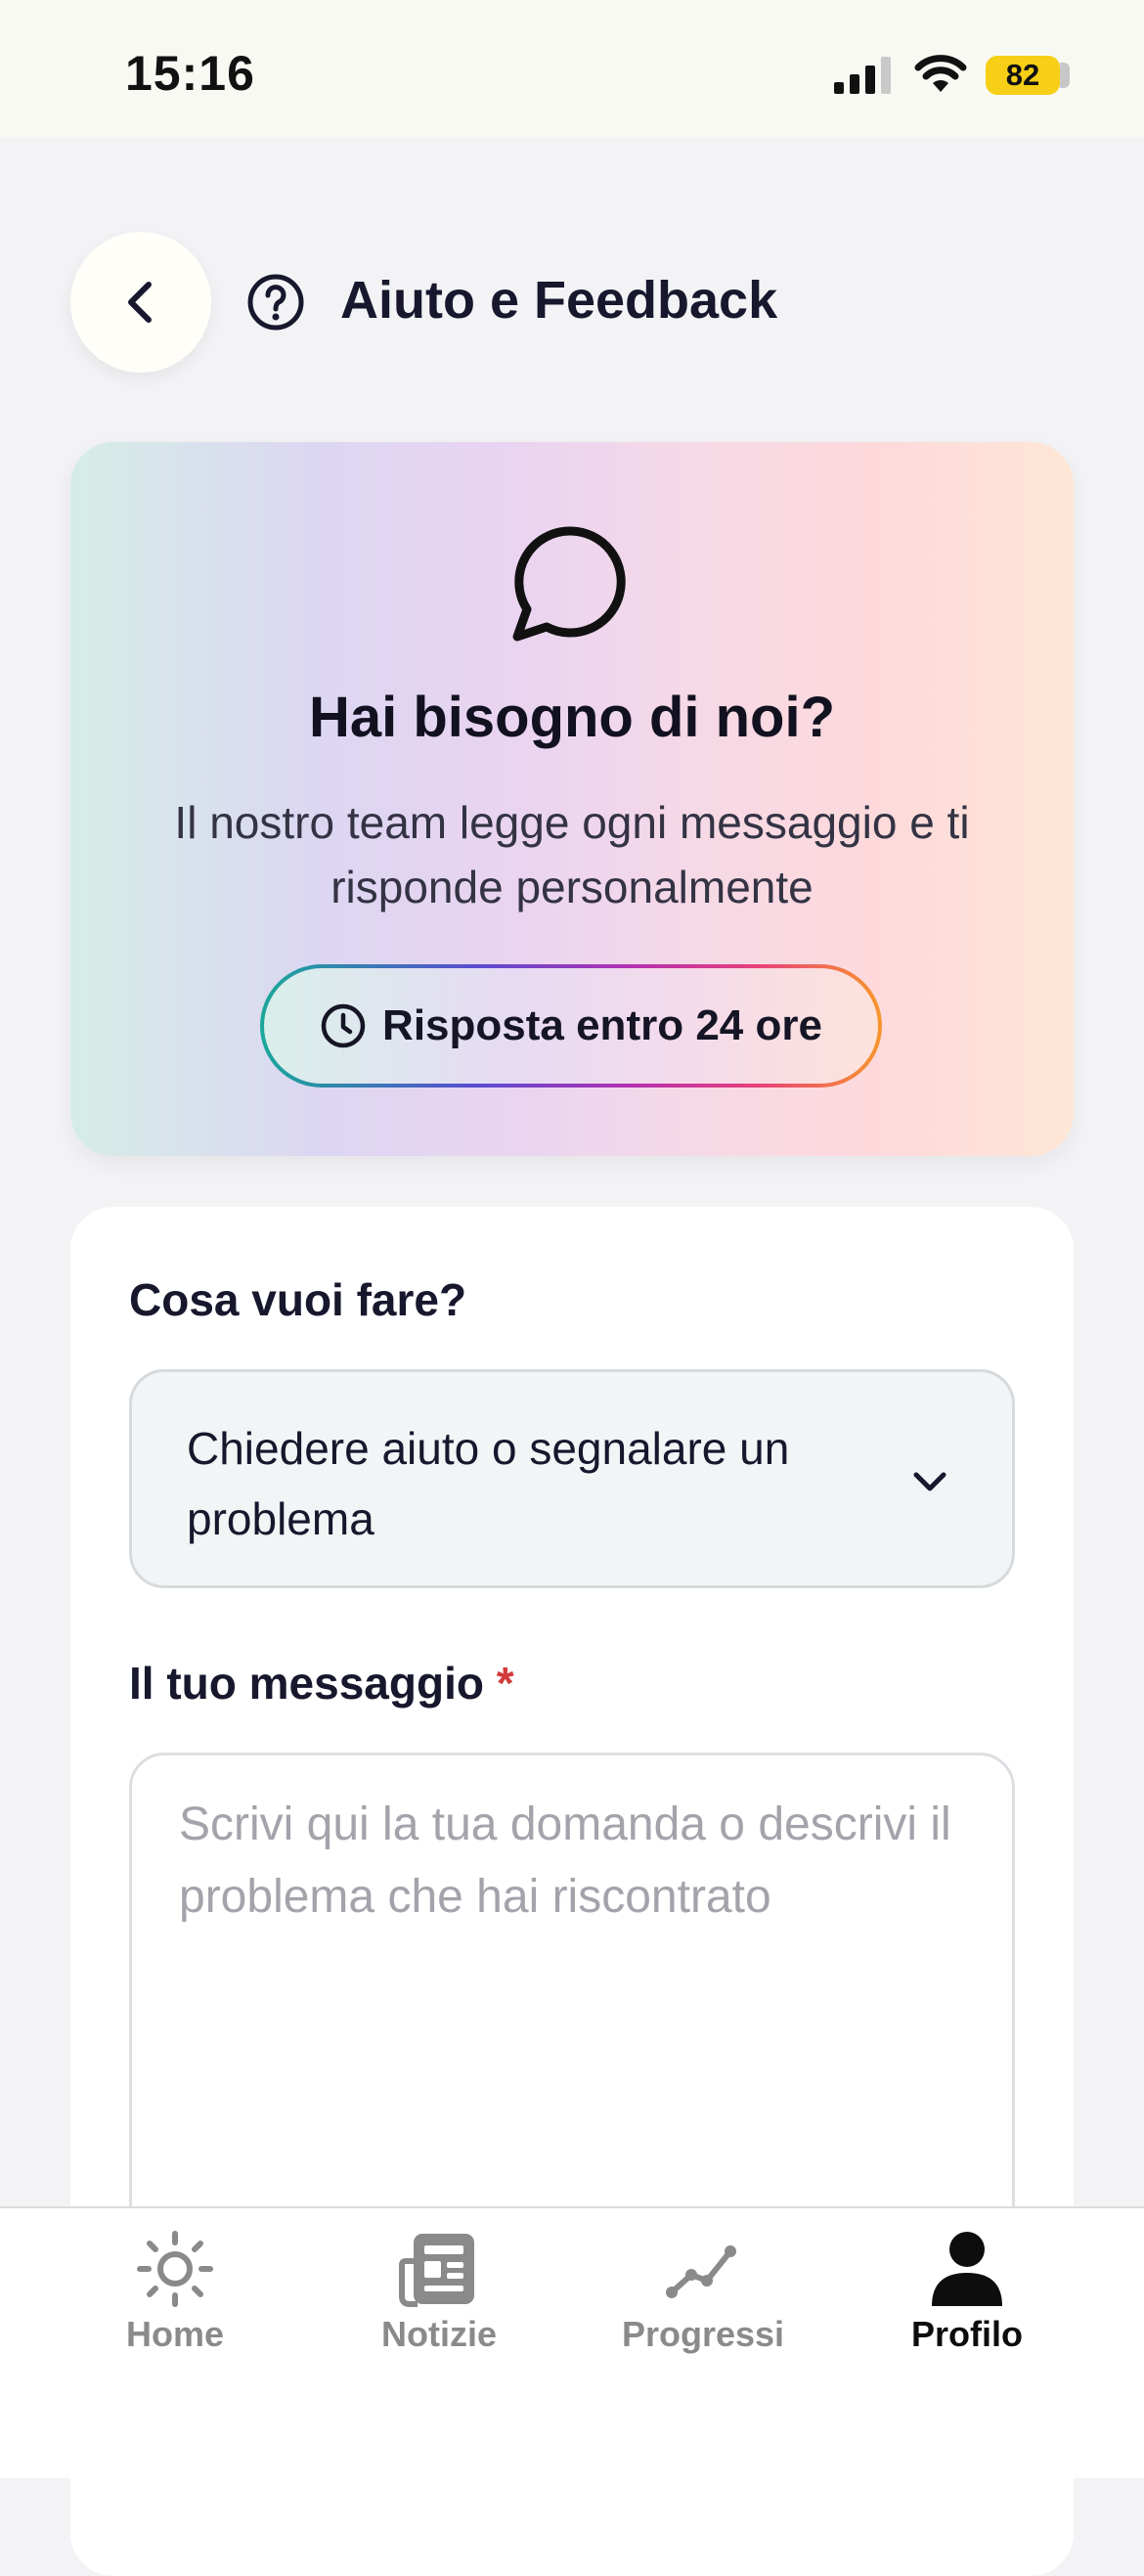 The image size is (1144, 2576). Describe the element at coordinates (306, 1683) in the screenshot. I see `message-label-text: Il tuo messaggio` at that location.